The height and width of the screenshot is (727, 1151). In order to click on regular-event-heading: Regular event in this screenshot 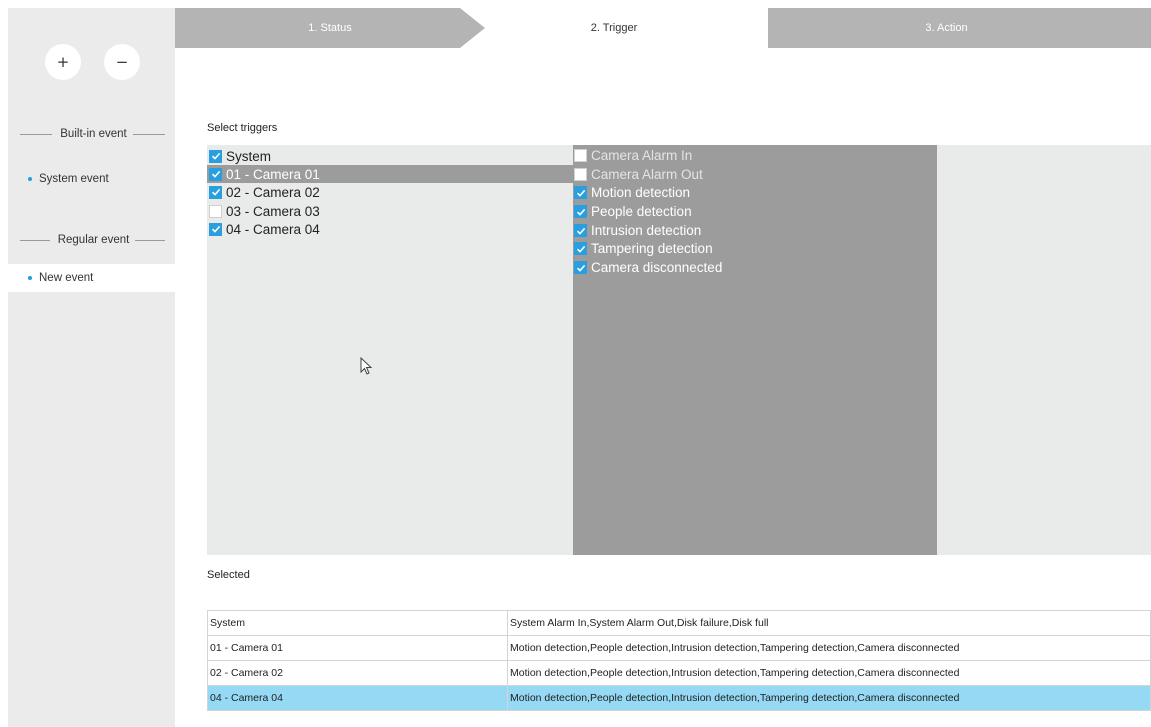, I will do `click(91, 240)`.